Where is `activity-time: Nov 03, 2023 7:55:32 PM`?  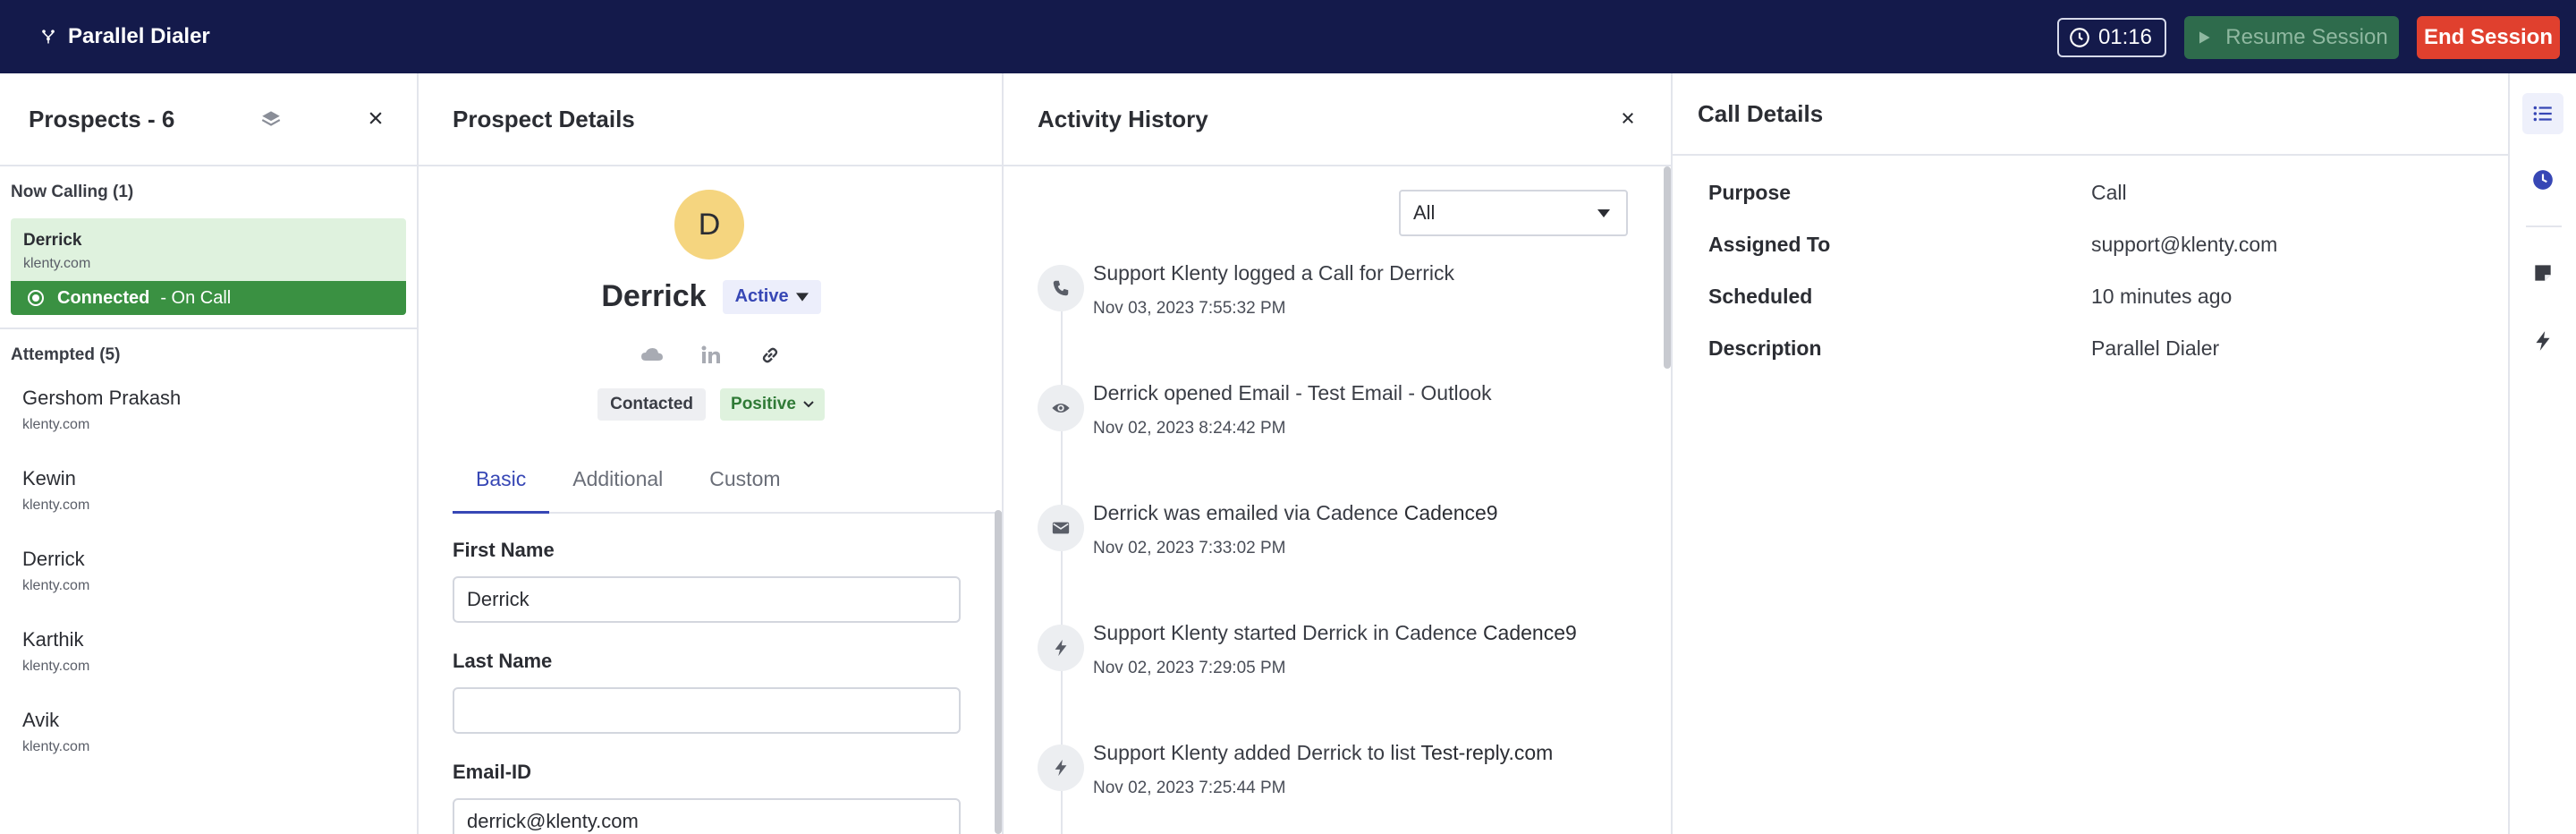 activity-time: Nov 03, 2023 7:55:32 PM is located at coordinates (1189, 308).